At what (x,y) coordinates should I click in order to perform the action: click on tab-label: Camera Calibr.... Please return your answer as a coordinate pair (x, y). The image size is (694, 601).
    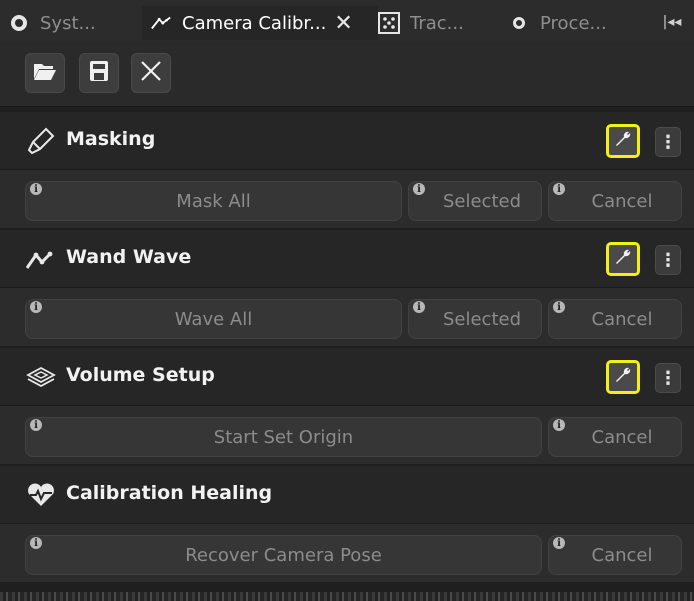
    Looking at the image, I should click on (254, 23).